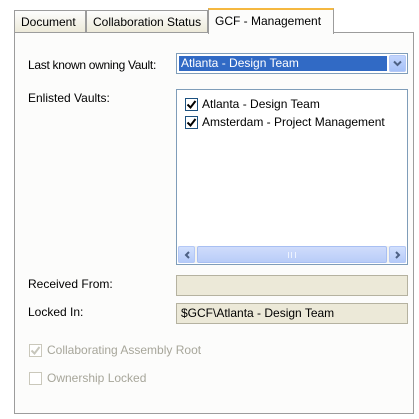 The image size is (419, 419). What do you see at coordinates (70, 284) in the screenshot?
I see `received-from-label: Received From:` at bounding box center [70, 284].